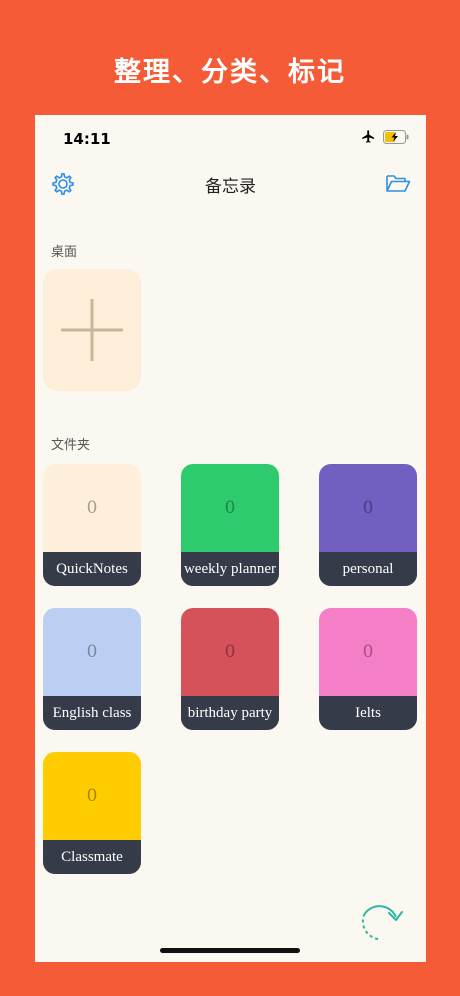  I want to click on folder-name: Classmate, so click(92, 857).